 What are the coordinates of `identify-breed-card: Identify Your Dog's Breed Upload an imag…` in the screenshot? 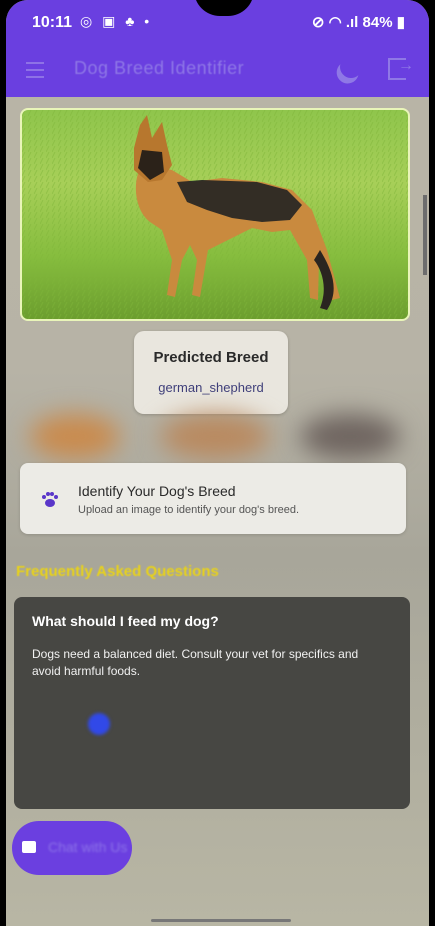 It's located at (213, 498).